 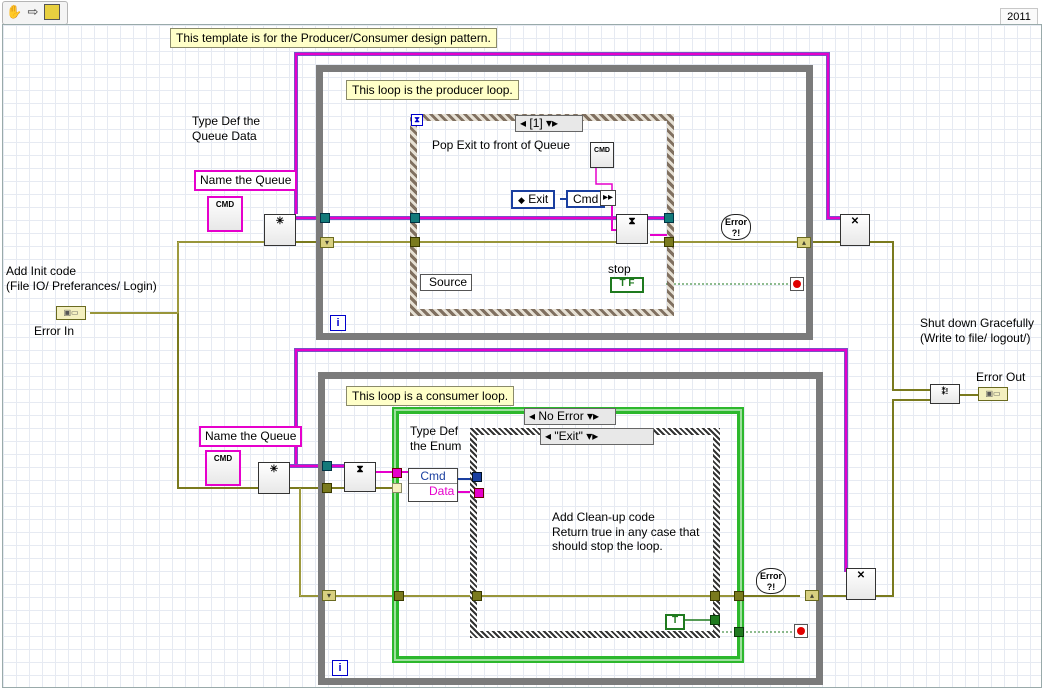 I want to click on release-queue-bottom-icon: ✕, so click(x=861, y=584).